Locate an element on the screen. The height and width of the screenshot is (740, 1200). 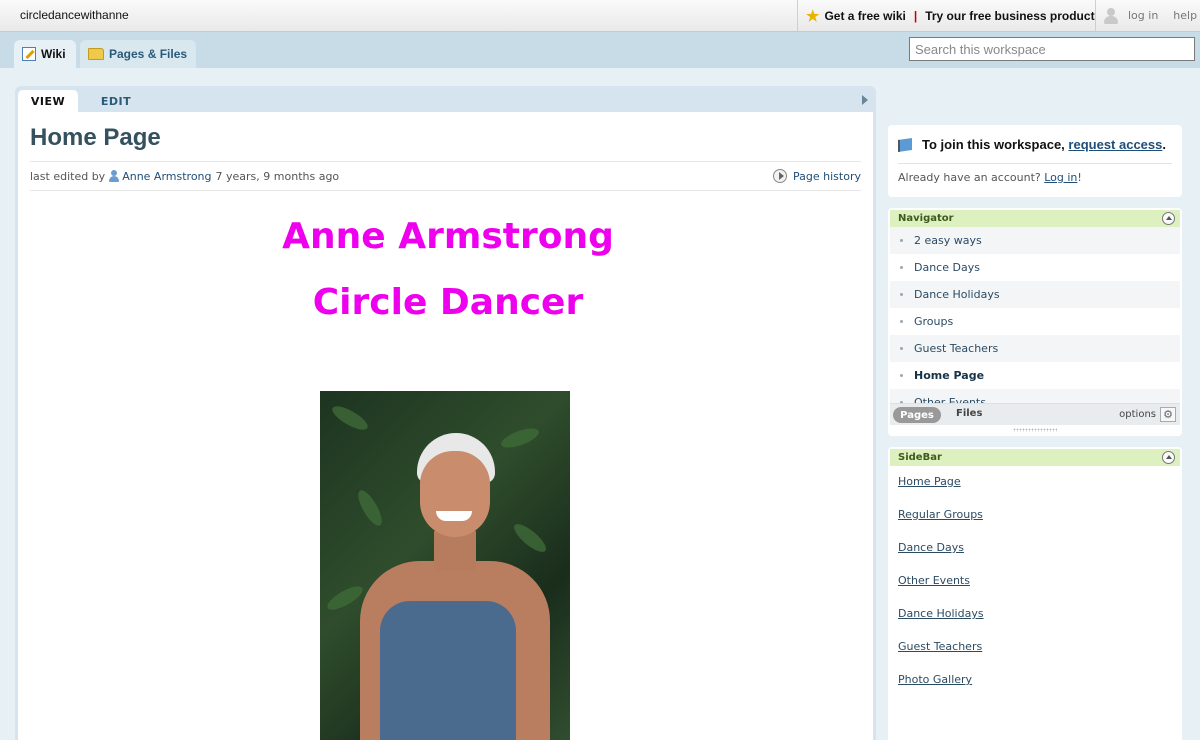
sidebar-link: Home Page is located at coordinates (941, 491).